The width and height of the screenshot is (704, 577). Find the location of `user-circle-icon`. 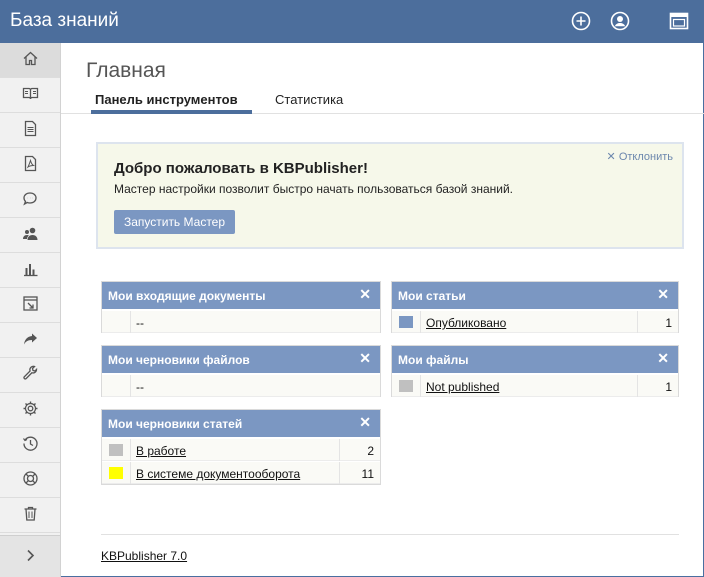

user-circle-icon is located at coordinates (620, 21).